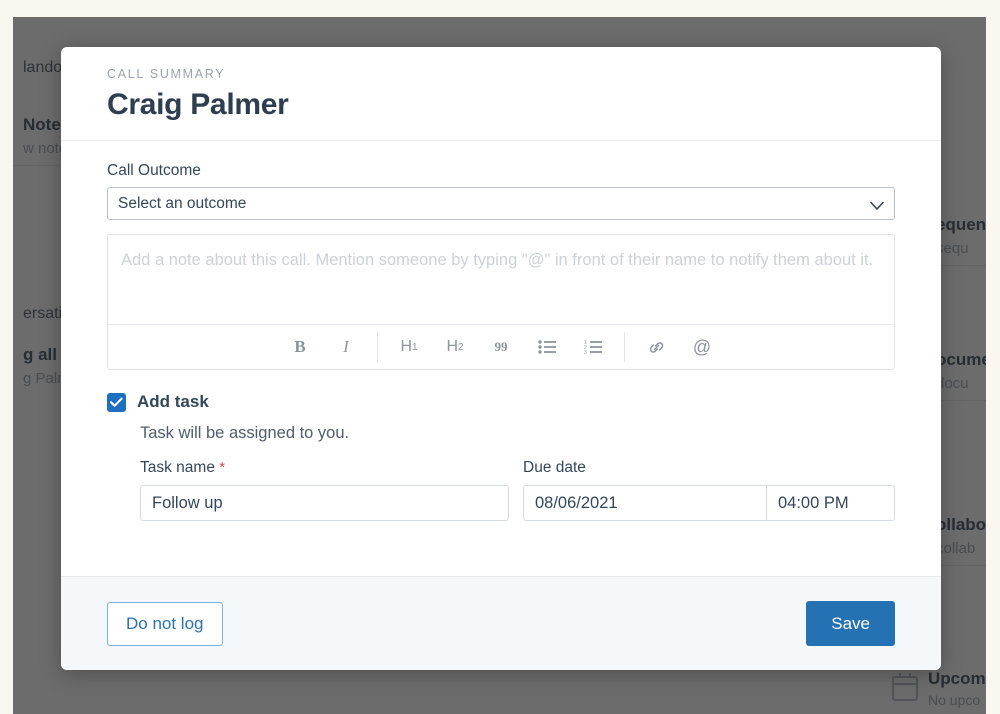  What do you see at coordinates (166, 74) in the screenshot?
I see `modal-eyebrow: CALL SUMMARY` at bounding box center [166, 74].